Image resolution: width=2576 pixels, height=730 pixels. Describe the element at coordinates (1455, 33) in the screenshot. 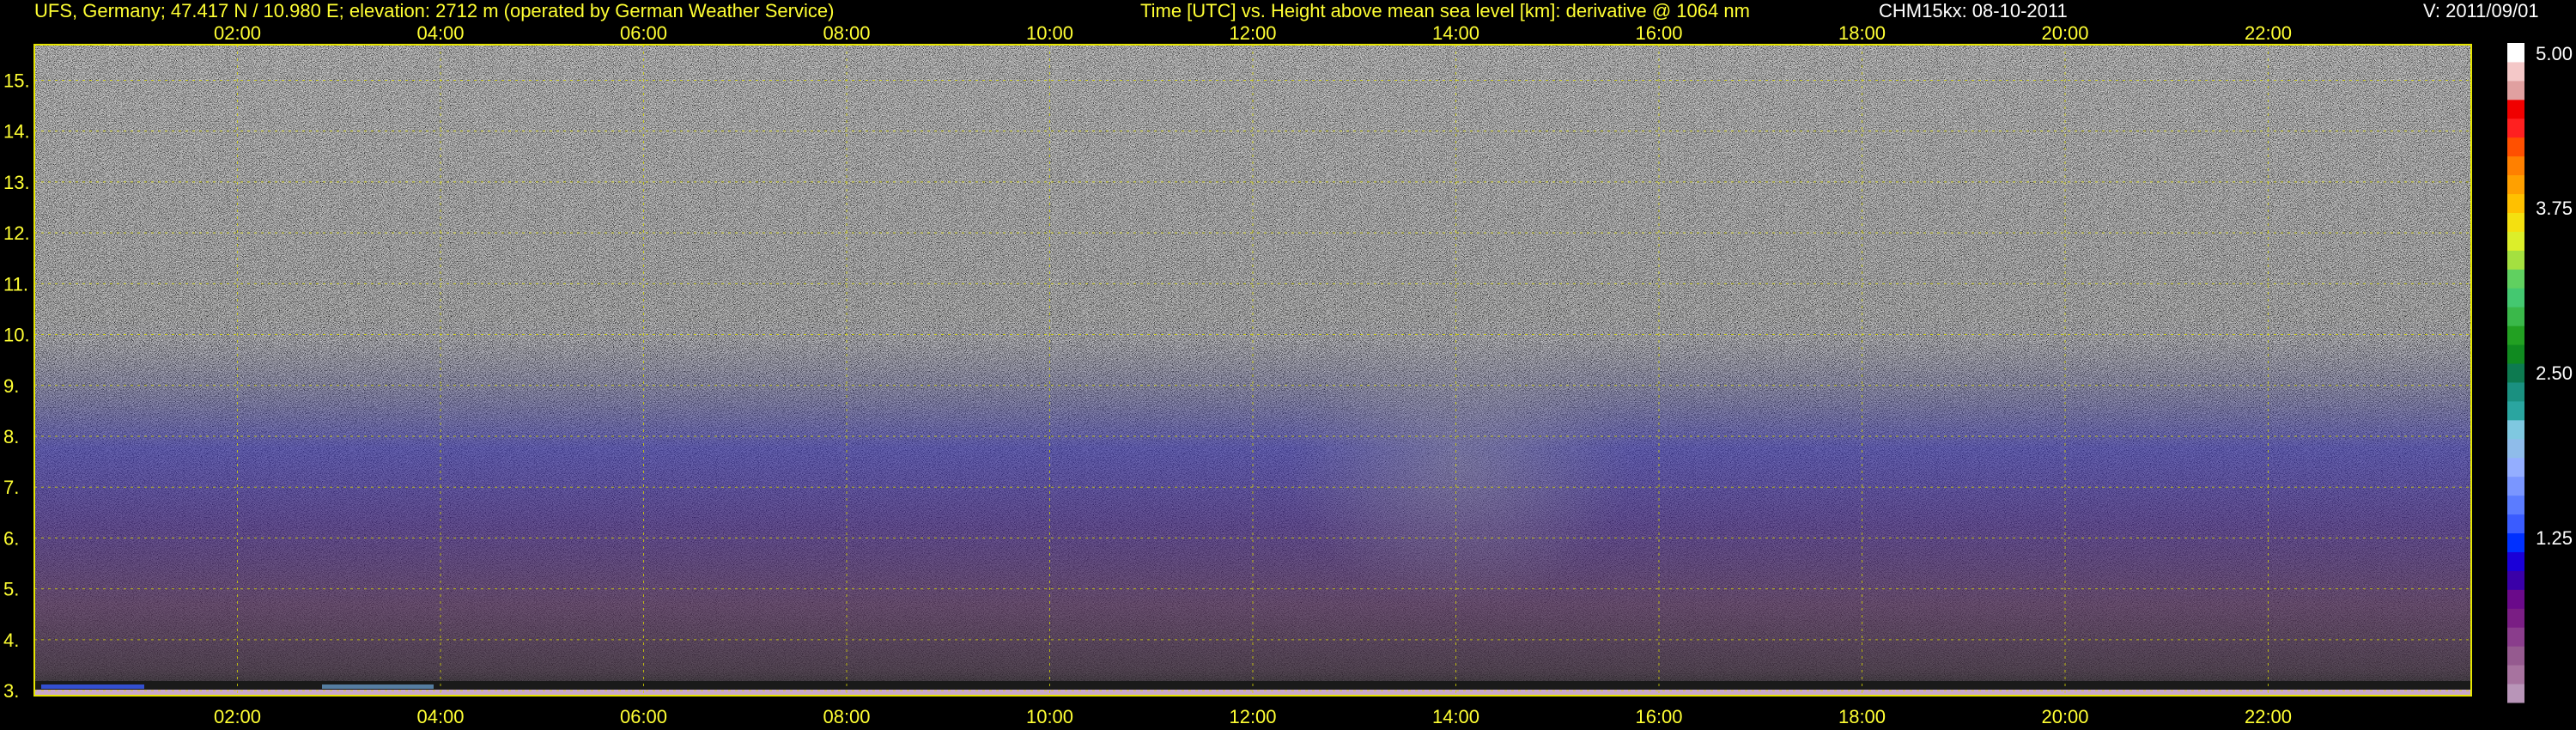

I see `x-tick-label-top: 14:00` at that location.